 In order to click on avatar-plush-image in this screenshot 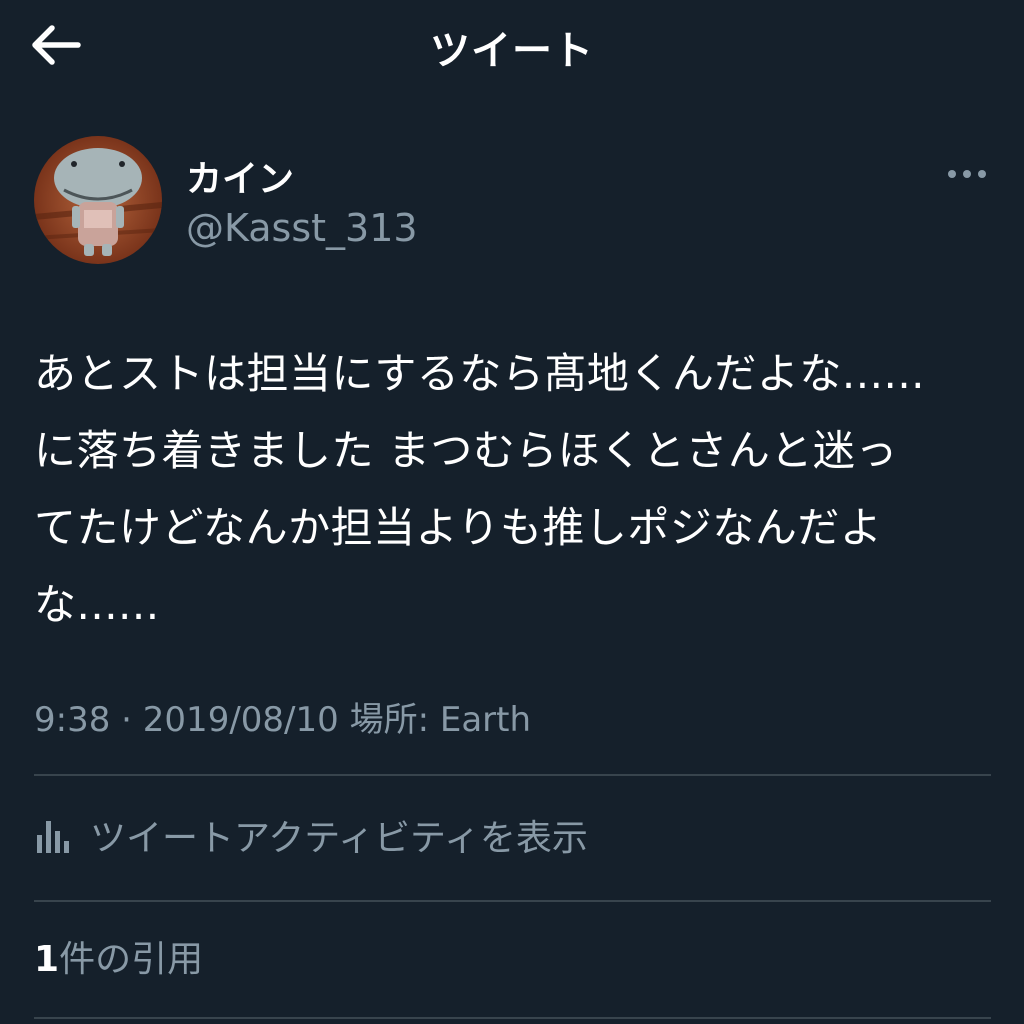, I will do `click(98, 200)`.